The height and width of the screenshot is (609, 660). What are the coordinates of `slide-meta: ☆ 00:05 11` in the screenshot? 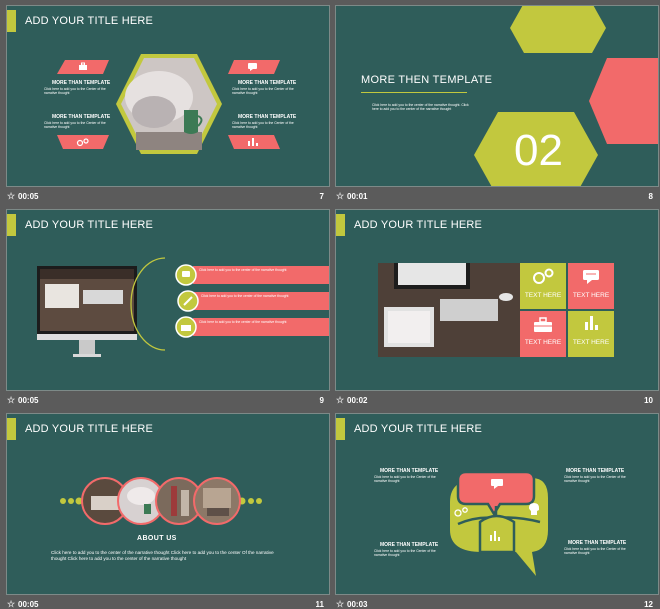 It's located at (168, 603).